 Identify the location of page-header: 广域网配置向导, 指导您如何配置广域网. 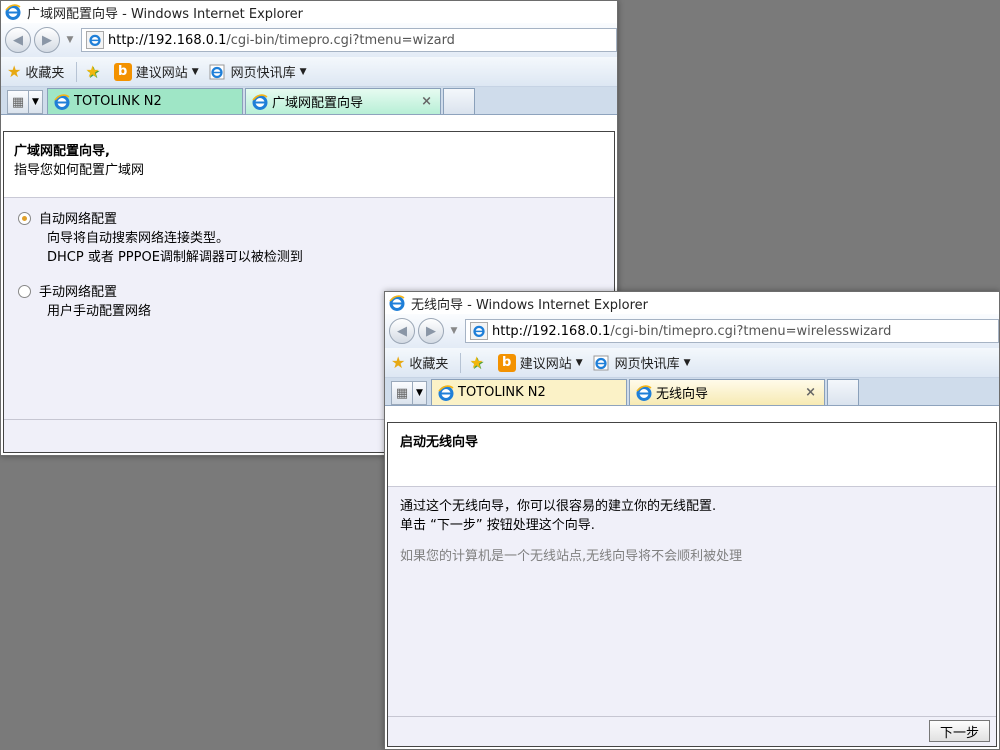
(309, 165).